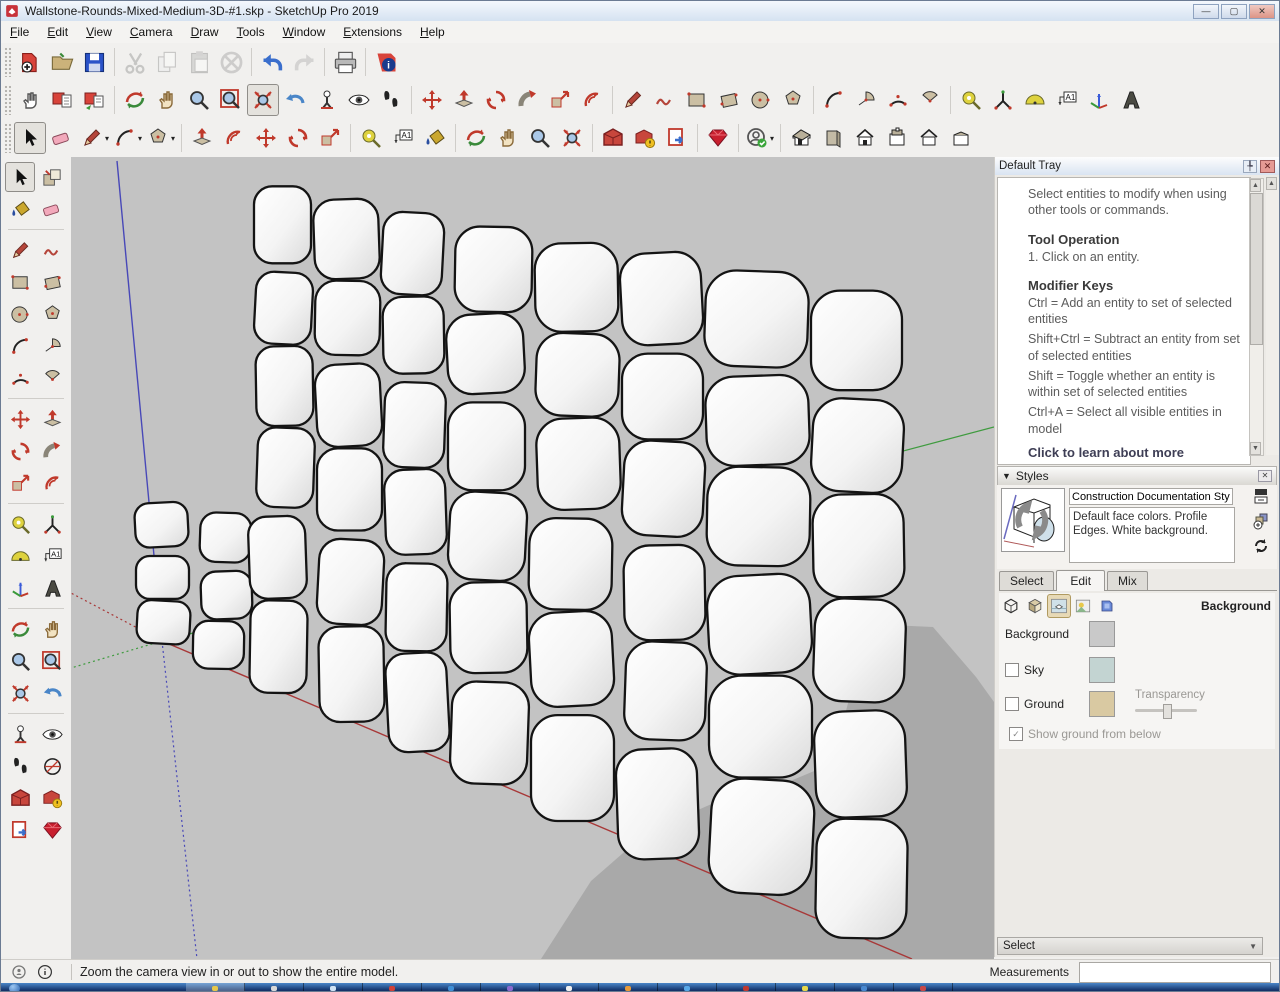 This screenshot has width=1280, height=992. Describe the element at coordinates (372, 32) in the screenshot. I see `menu-extensions: Extensions` at that location.